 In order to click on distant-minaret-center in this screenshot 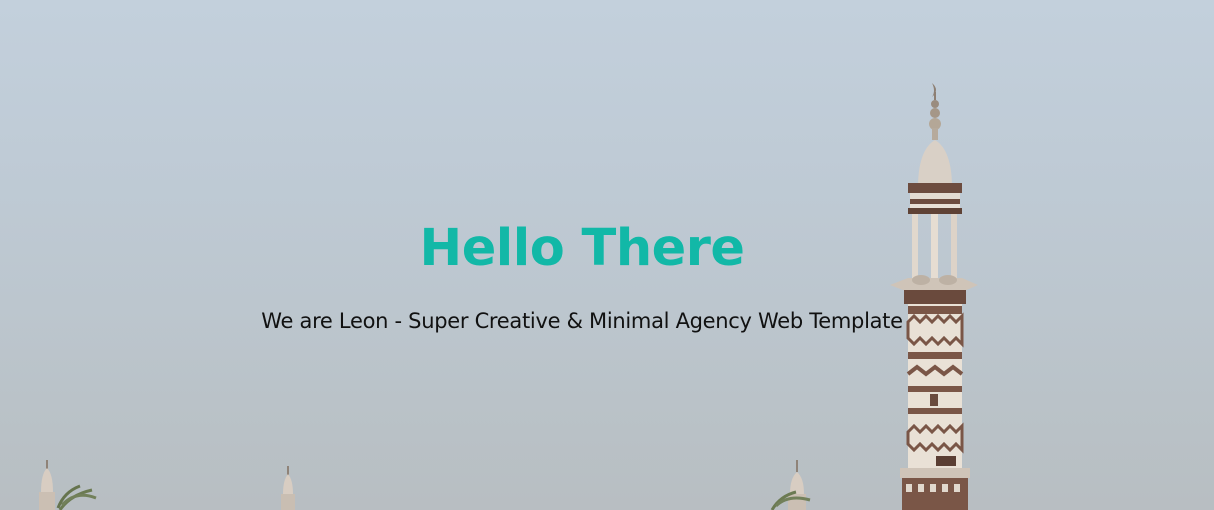, I will do `click(288, 488)`.